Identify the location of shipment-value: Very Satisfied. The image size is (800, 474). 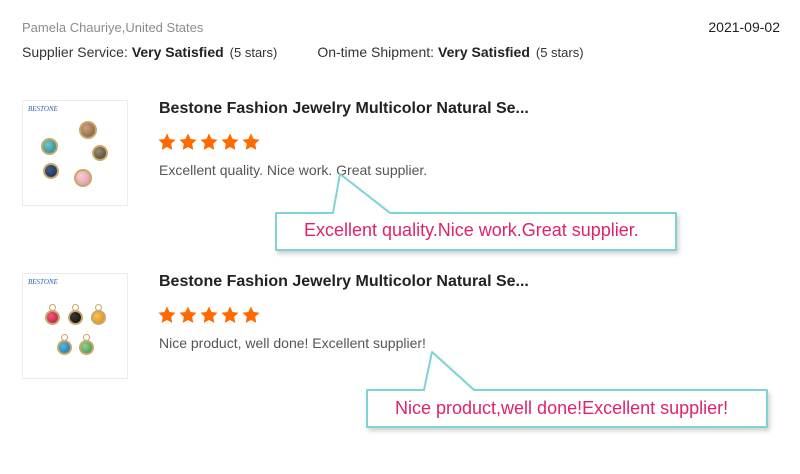
(484, 52).